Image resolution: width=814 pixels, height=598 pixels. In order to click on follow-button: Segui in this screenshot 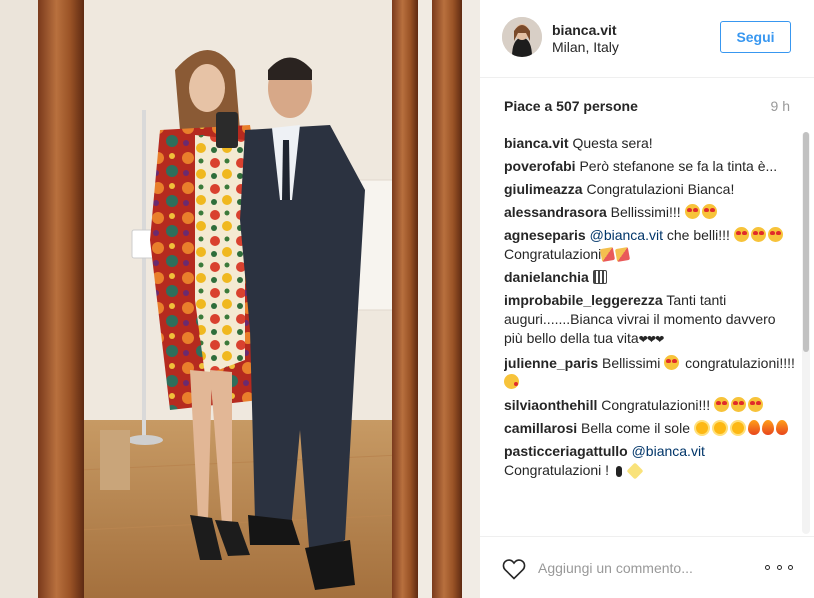, I will do `click(755, 37)`.